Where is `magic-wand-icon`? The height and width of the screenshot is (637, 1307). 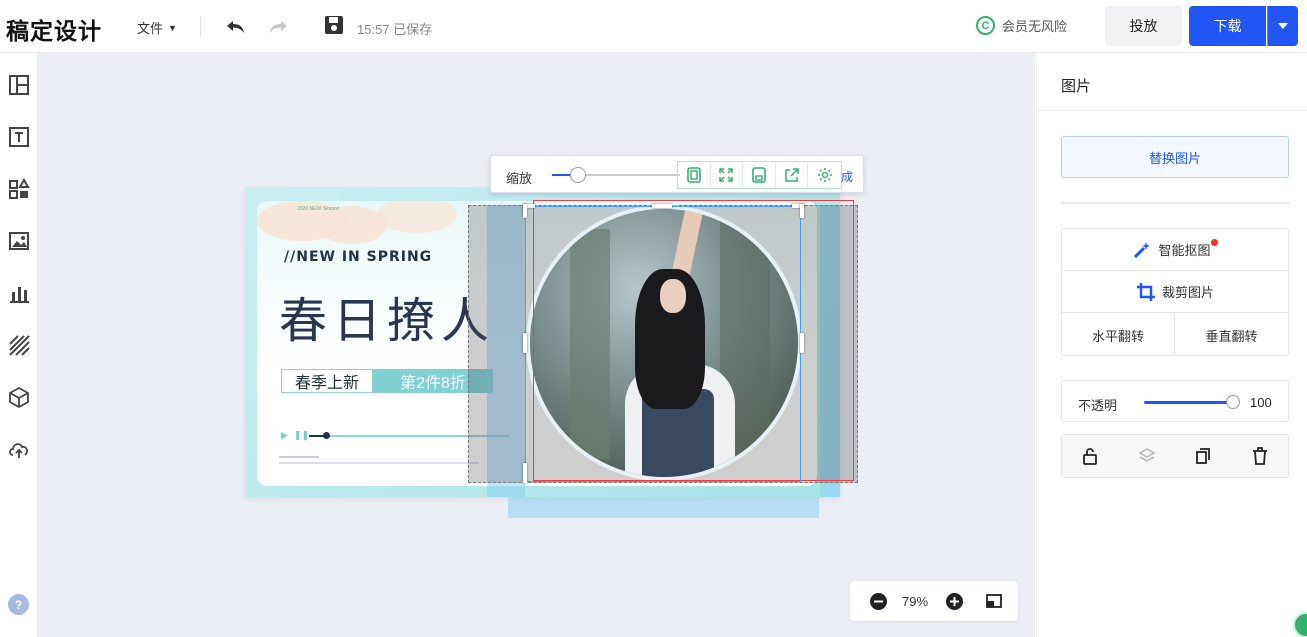 magic-wand-icon is located at coordinates (1142, 249).